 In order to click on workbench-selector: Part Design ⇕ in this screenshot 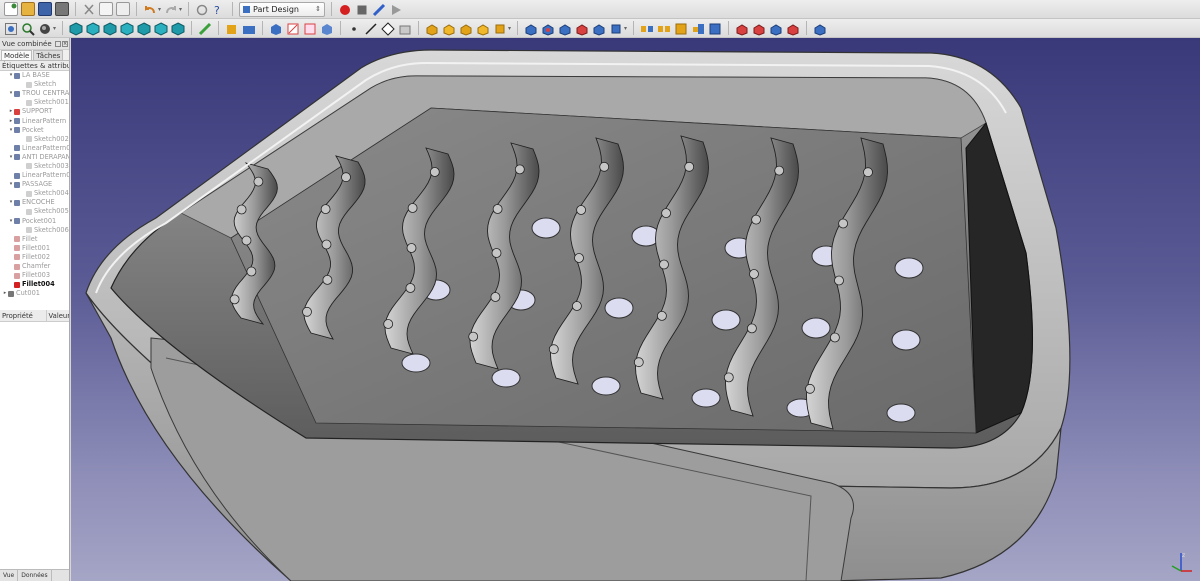, I will do `click(282, 9)`.